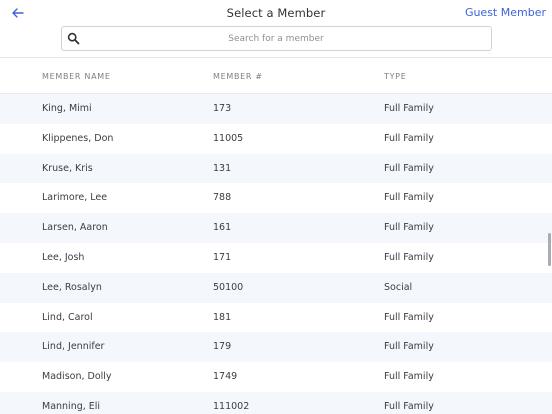 The height and width of the screenshot is (414, 552). Describe the element at coordinates (222, 108) in the screenshot. I see `member-number-cell: 173` at that location.